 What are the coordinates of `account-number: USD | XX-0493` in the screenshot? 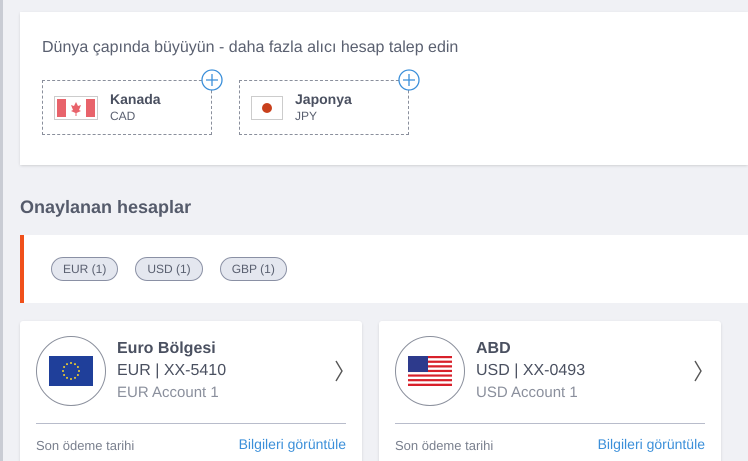 It's located at (531, 371).